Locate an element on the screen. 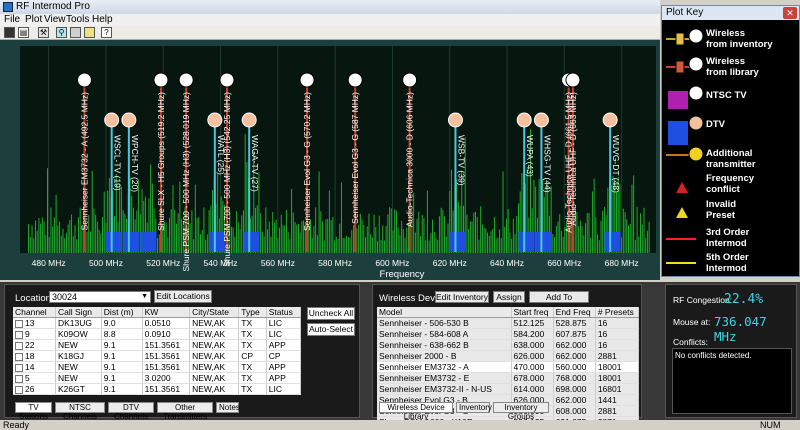 Image resolution: width=800 pixels, height=430 pixels. uncheck-all-button: Uncheck All is located at coordinates (331, 313).